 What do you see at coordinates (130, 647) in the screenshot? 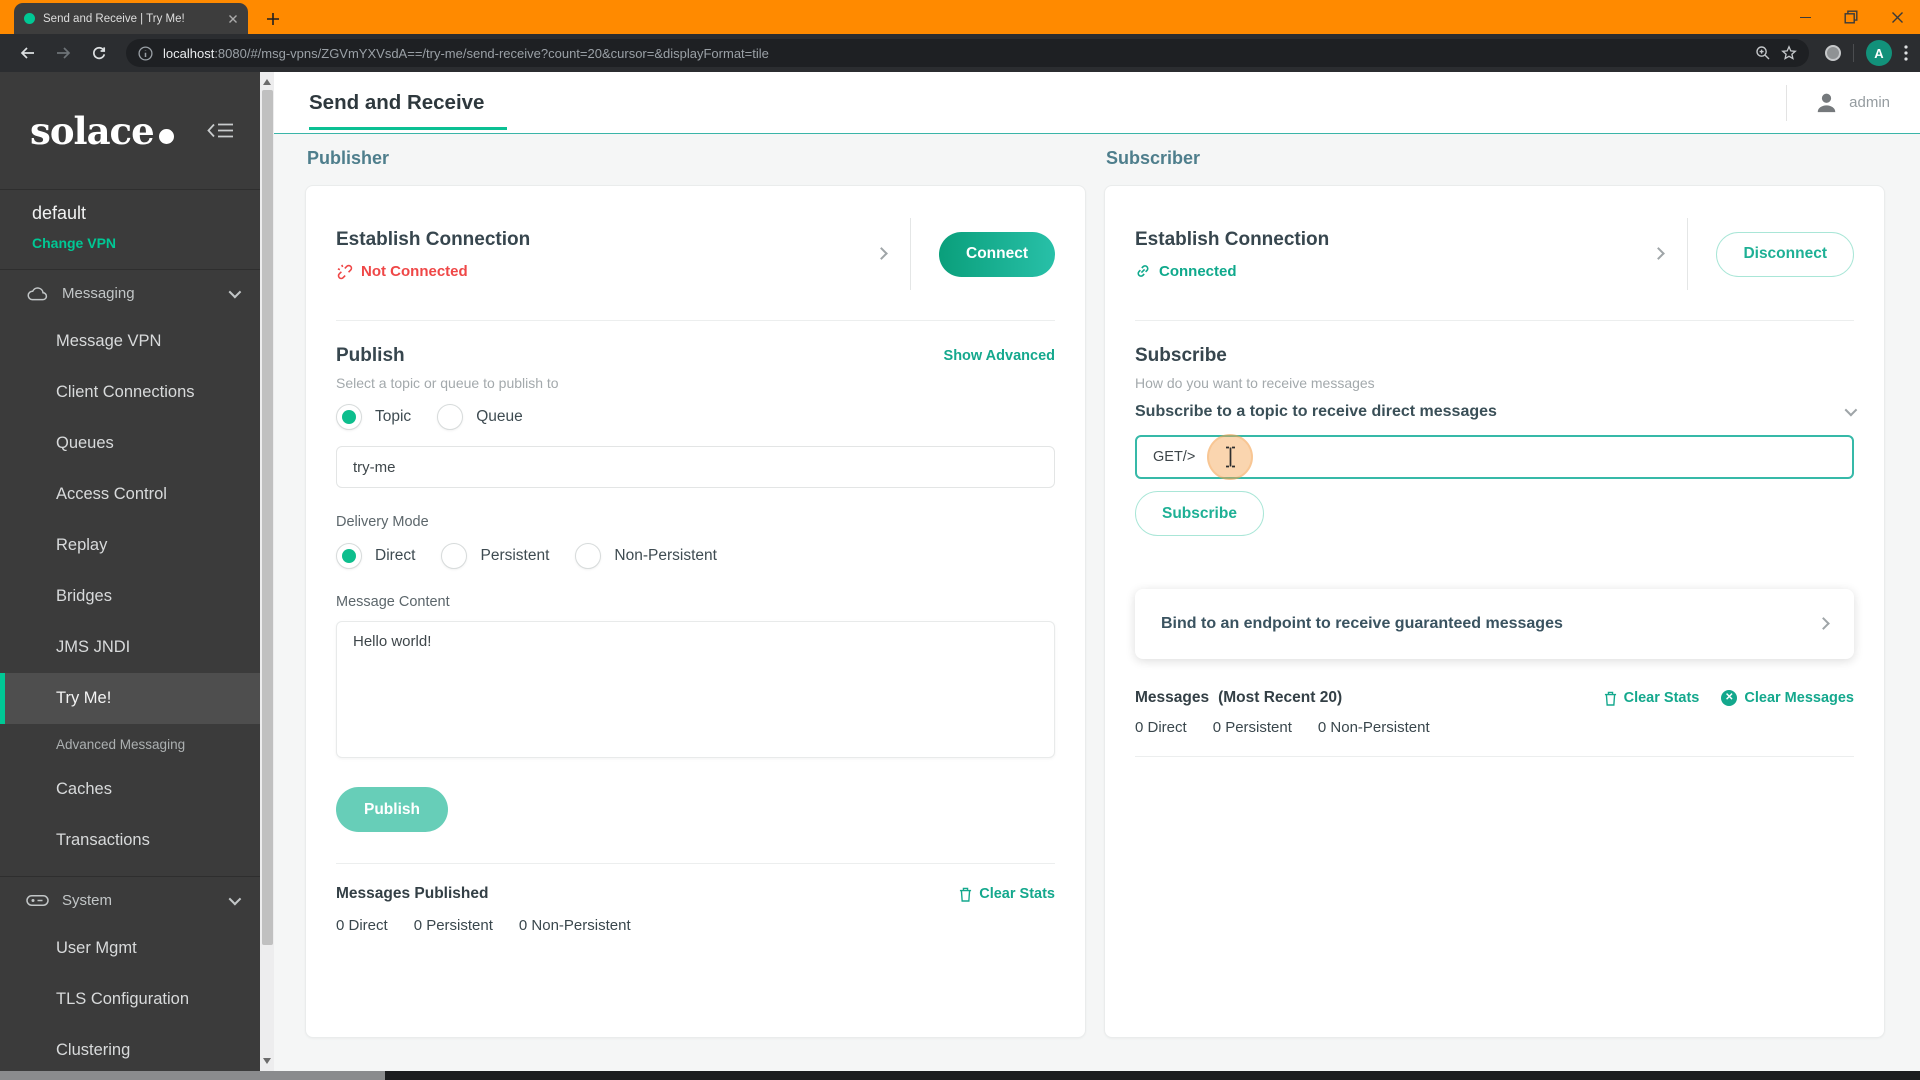
I see `sidebar-item-jms-jndi: JMS JNDI` at bounding box center [130, 647].